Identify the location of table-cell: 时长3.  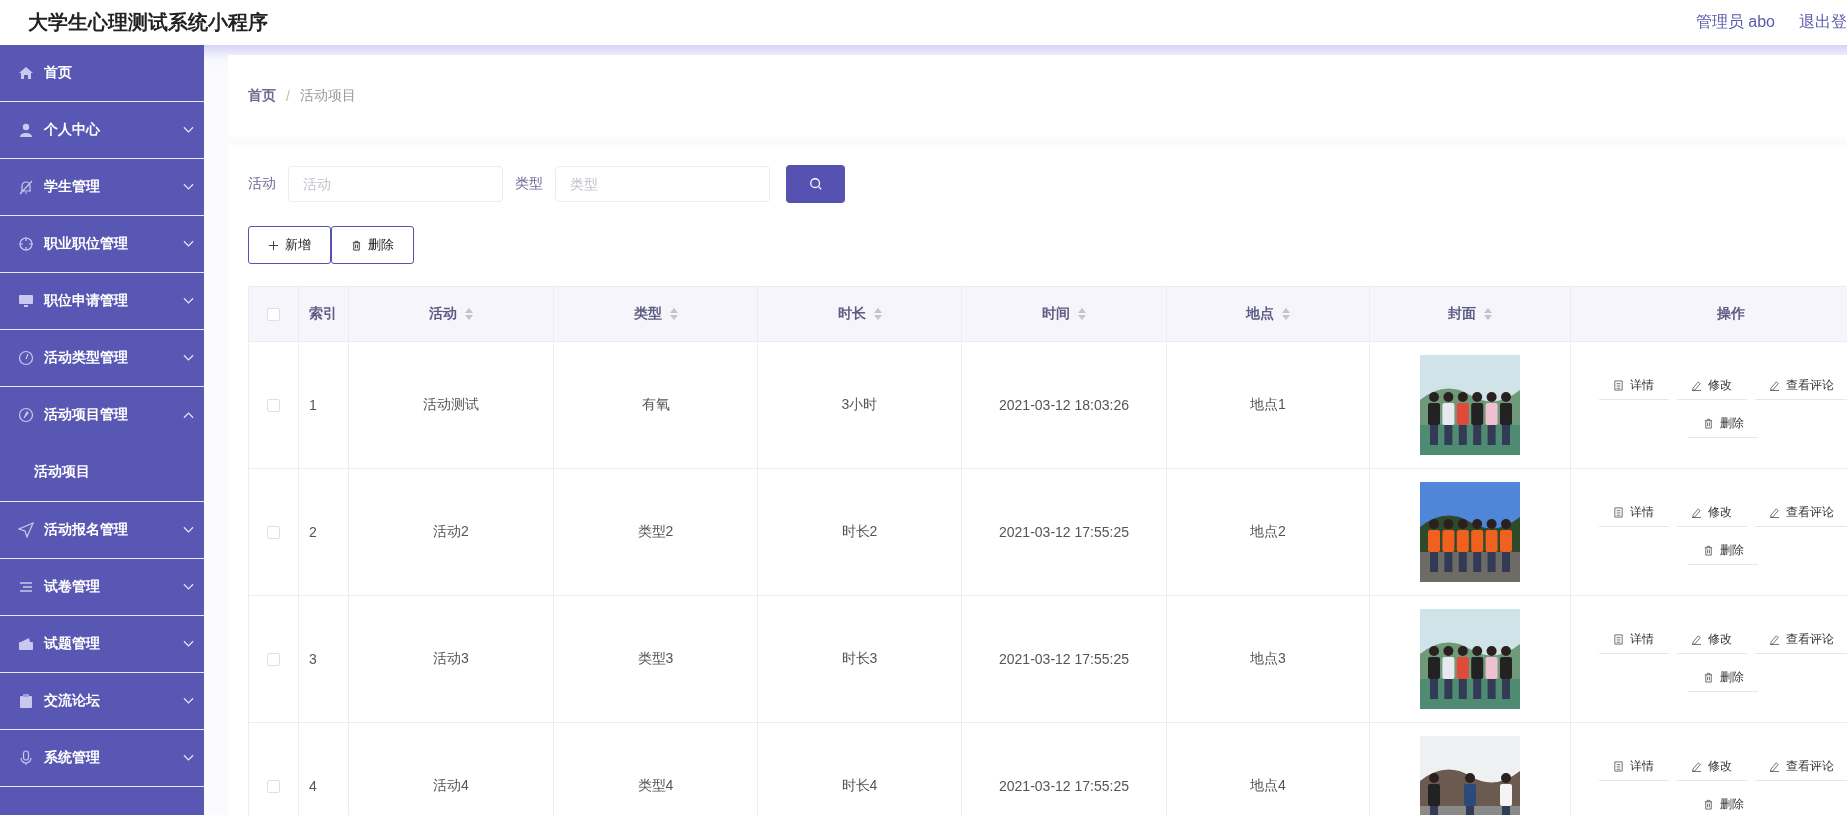
(859, 659).